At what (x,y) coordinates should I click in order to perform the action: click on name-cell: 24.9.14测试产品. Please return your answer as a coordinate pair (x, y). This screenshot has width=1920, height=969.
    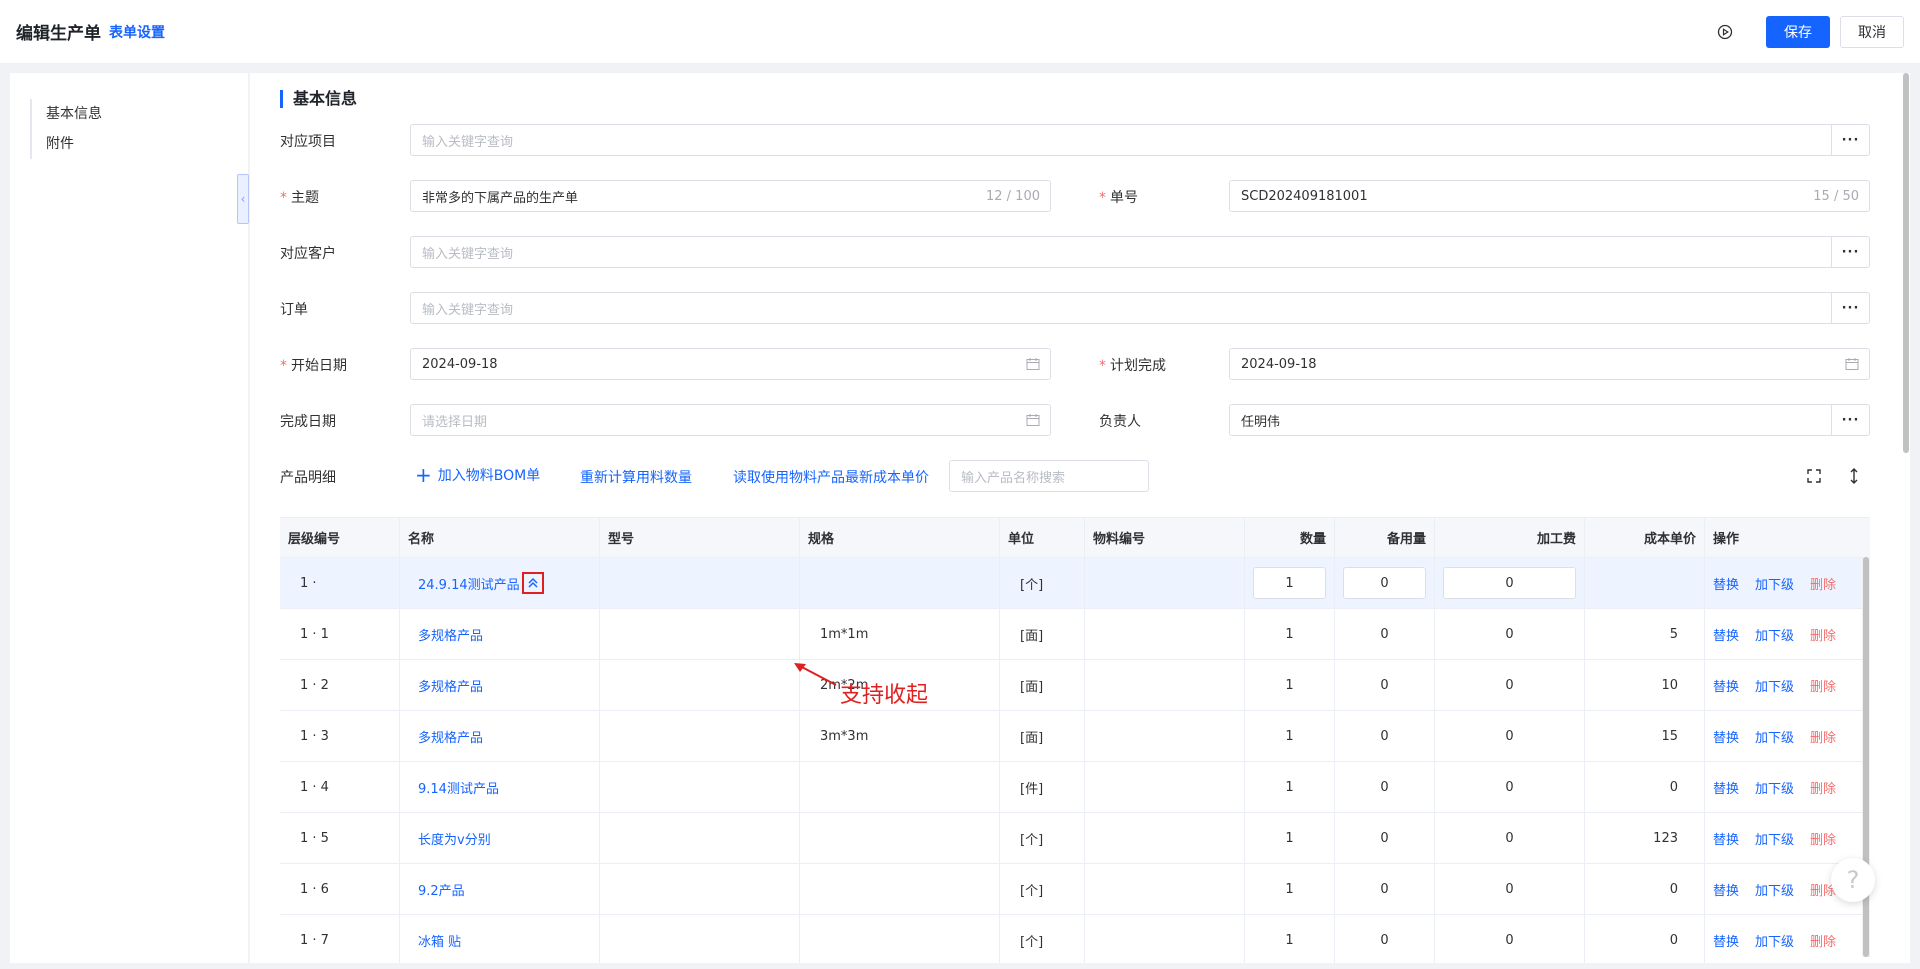
    Looking at the image, I should click on (500, 583).